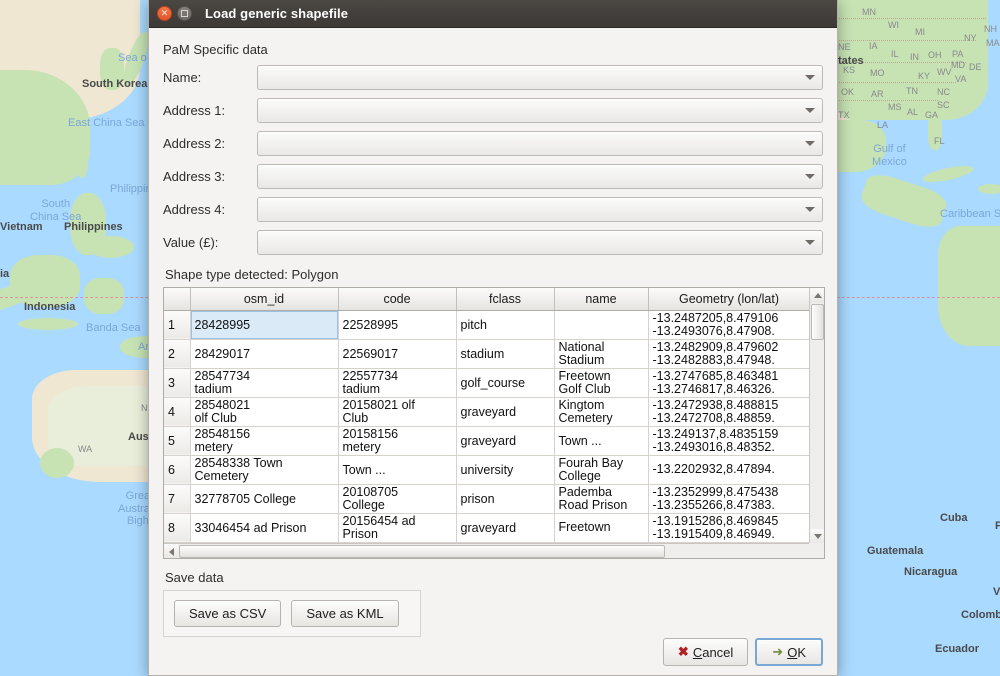 The height and width of the screenshot is (676, 1000). Describe the element at coordinates (264, 528) in the screenshot. I see `cell-osm_id: 33046454 ad Prison` at that location.